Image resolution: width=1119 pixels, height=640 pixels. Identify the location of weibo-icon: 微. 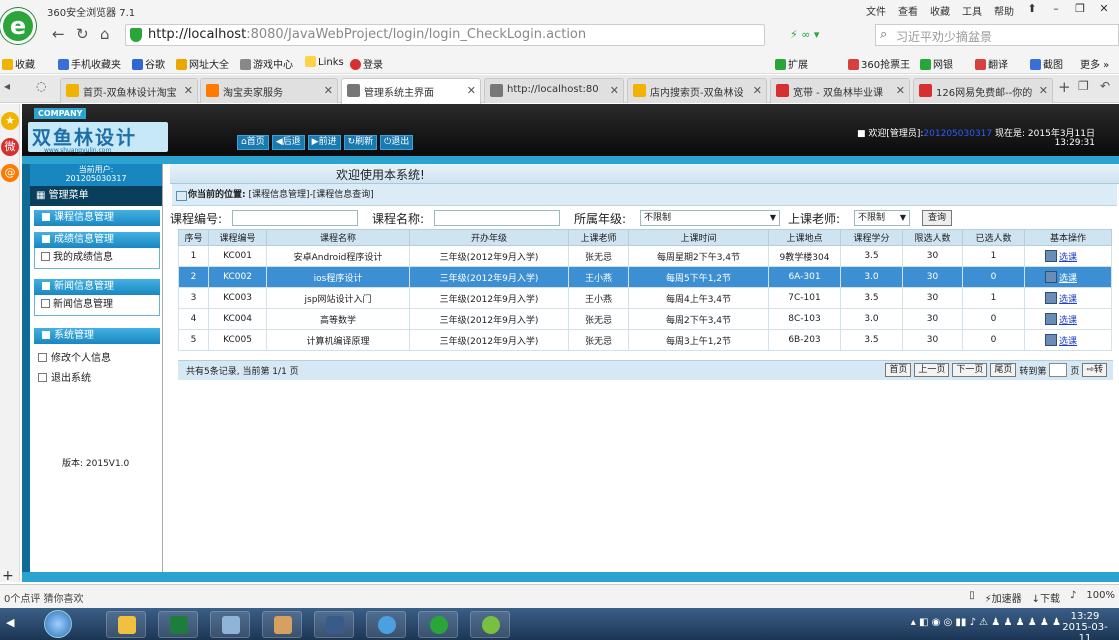
(10, 147).